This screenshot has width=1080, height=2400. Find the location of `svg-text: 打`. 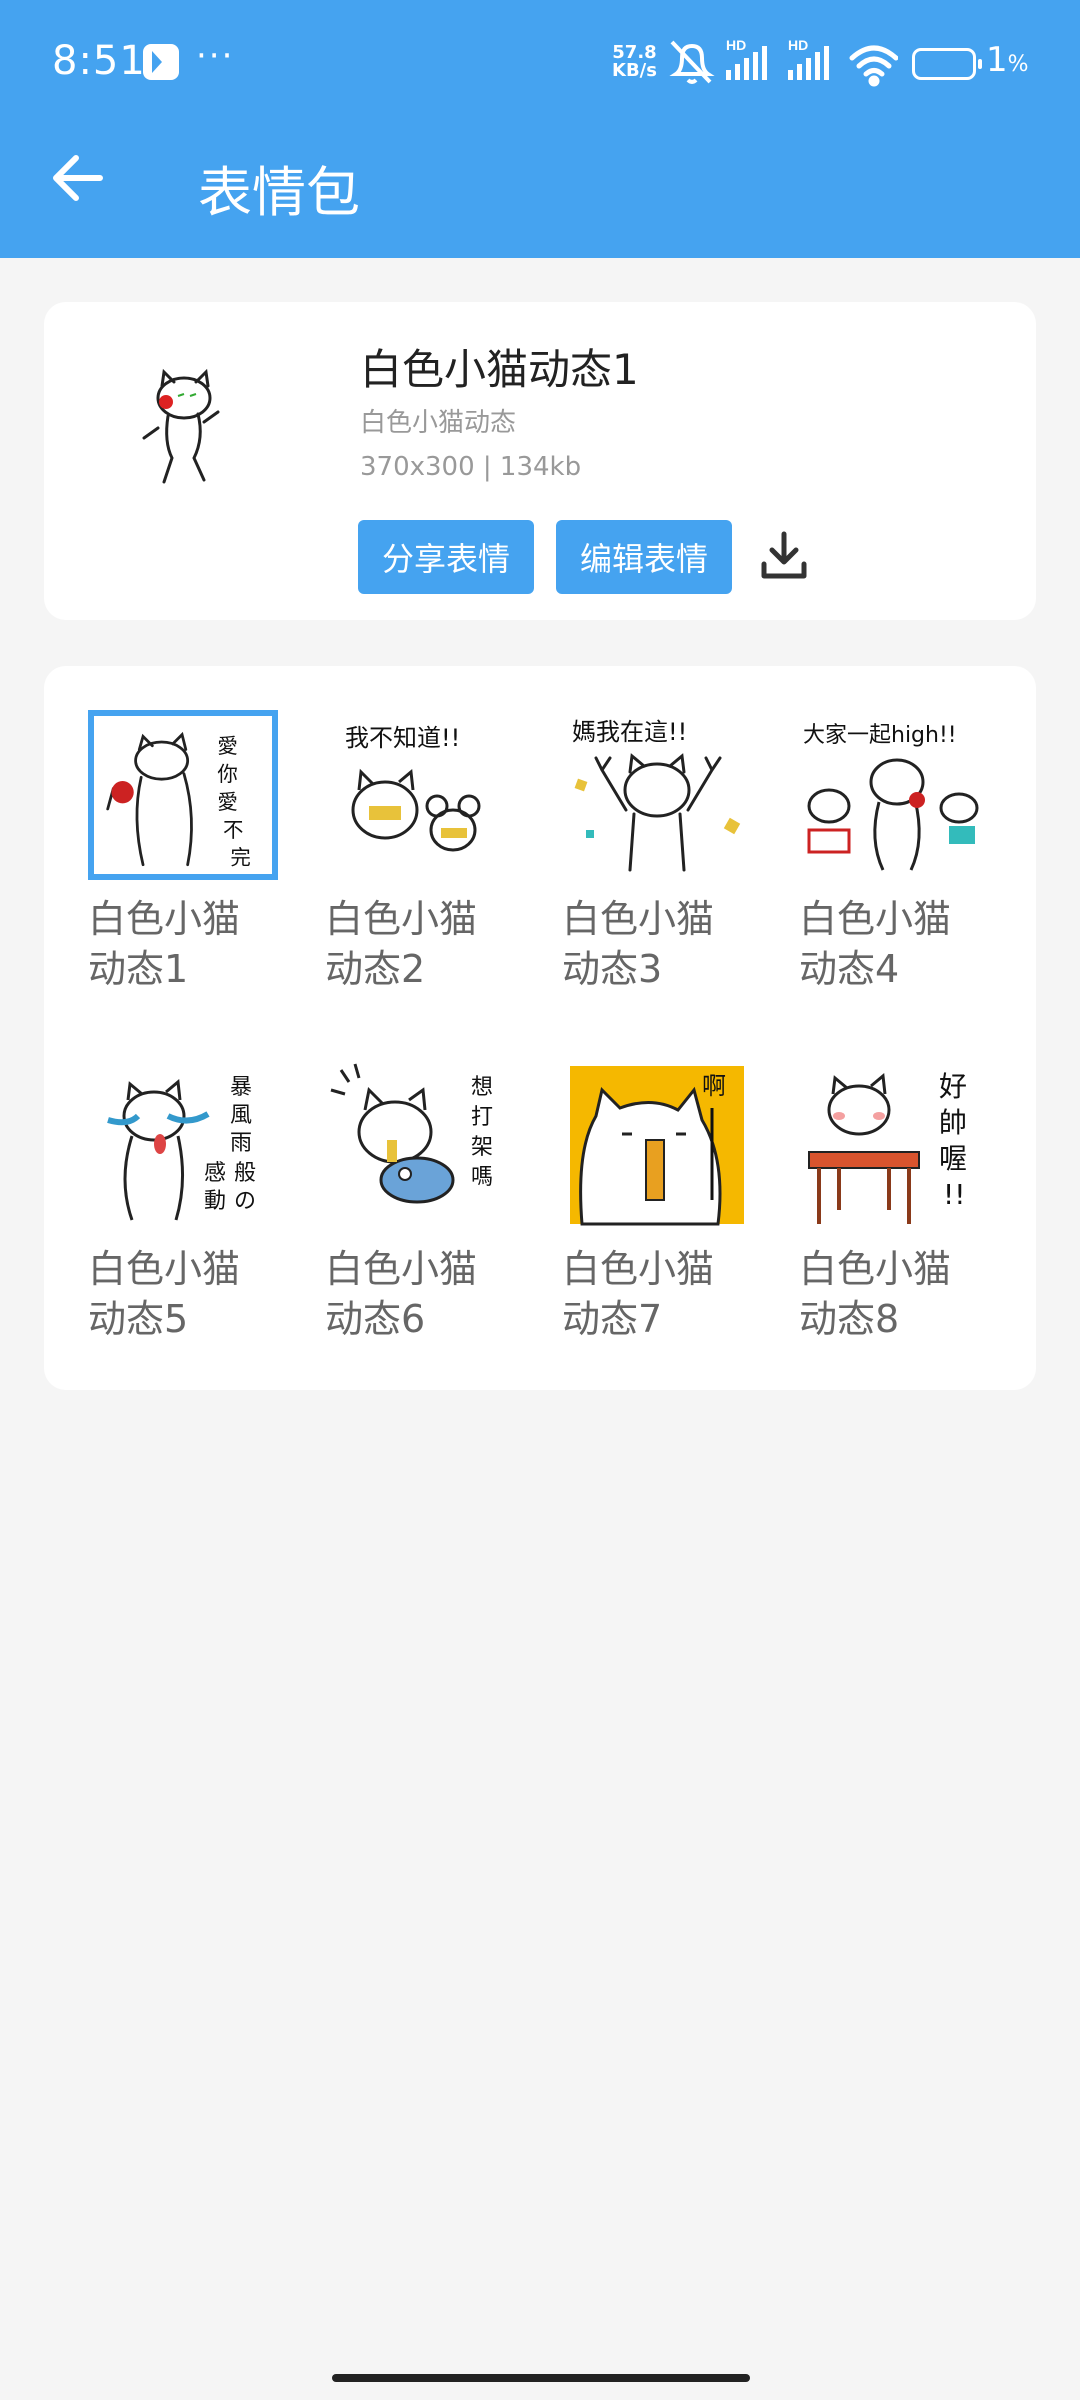

svg-text: 打 is located at coordinates (482, 1117).